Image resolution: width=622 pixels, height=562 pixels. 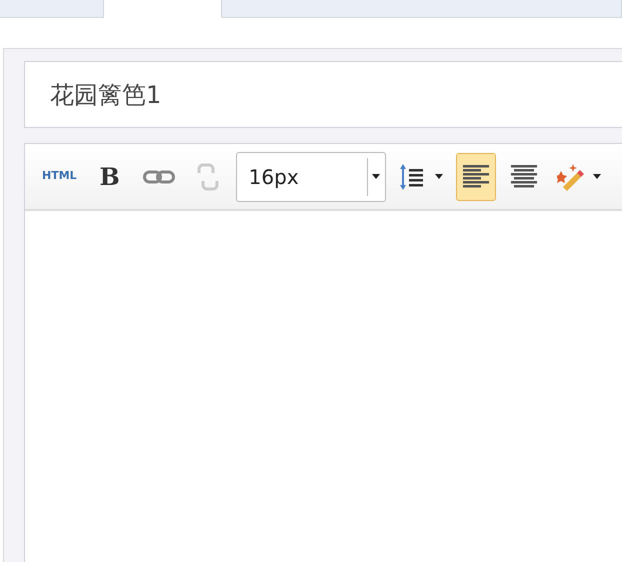 I want to click on chain-link-icon, so click(x=158, y=177).